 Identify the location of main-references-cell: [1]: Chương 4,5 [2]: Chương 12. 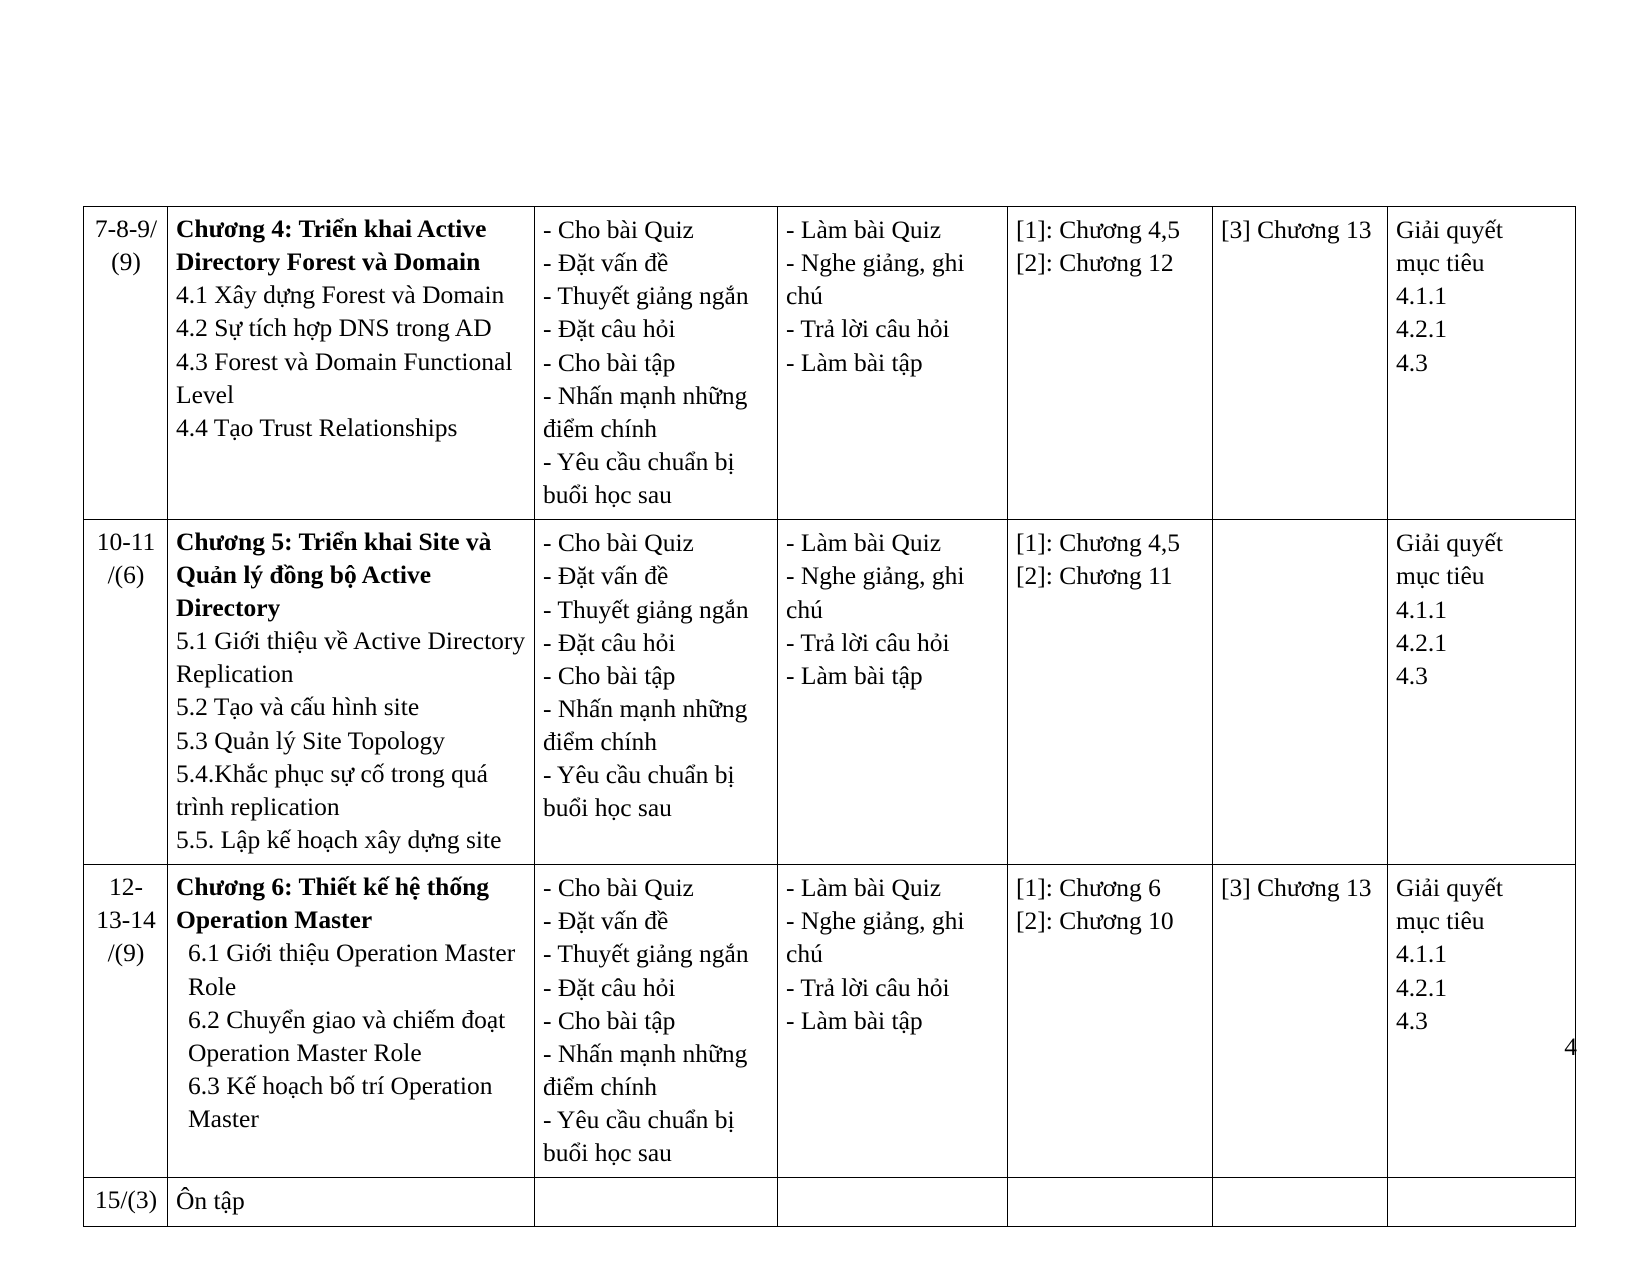
(1110, 363).